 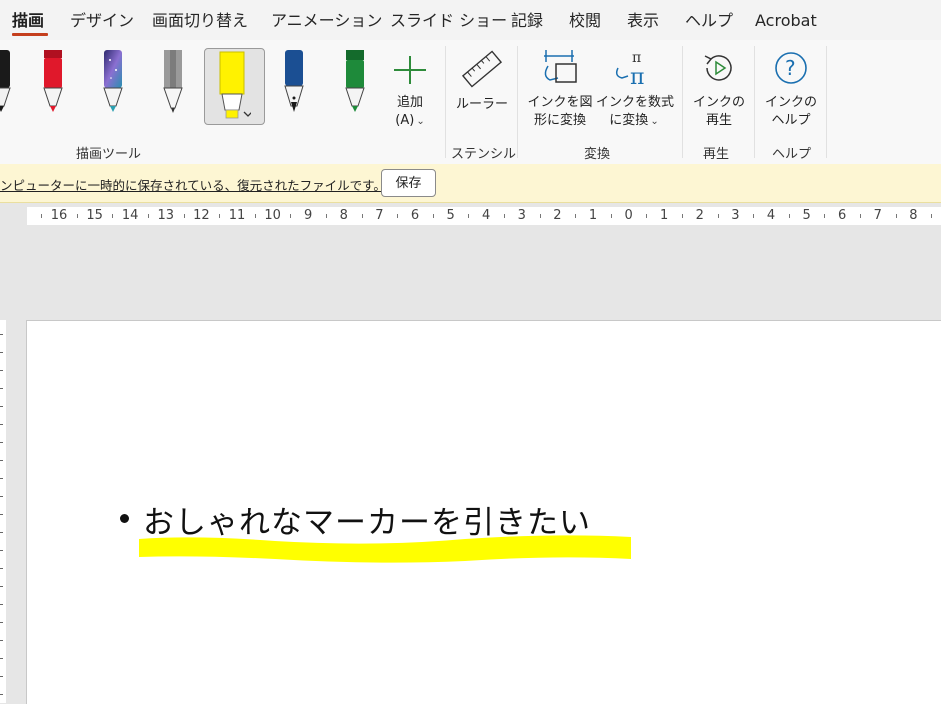 I want to click on ink-help-button: ? インクの ヘルプ, so click(x=791, y=89).